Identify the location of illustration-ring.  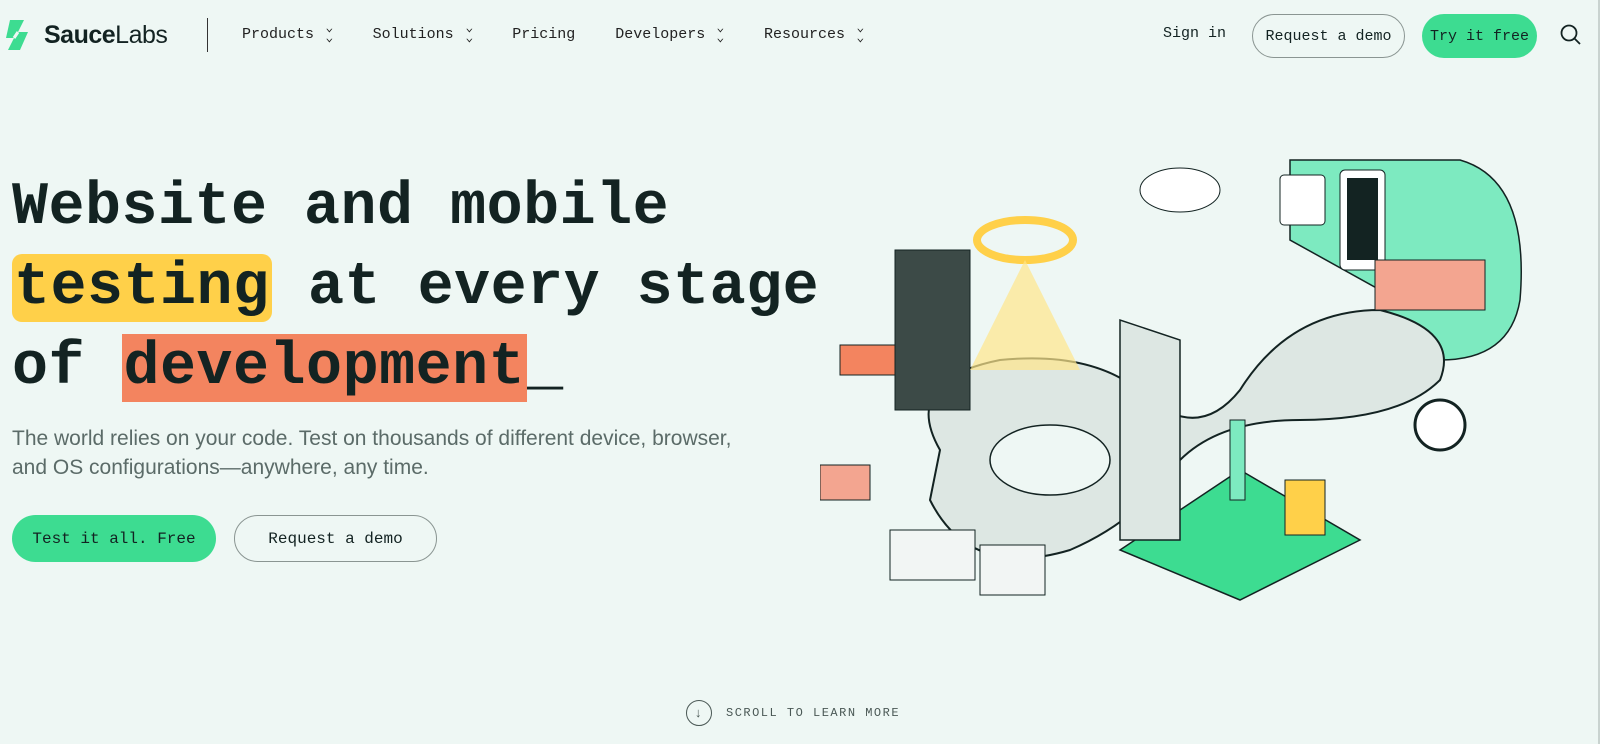
(1025, 240).